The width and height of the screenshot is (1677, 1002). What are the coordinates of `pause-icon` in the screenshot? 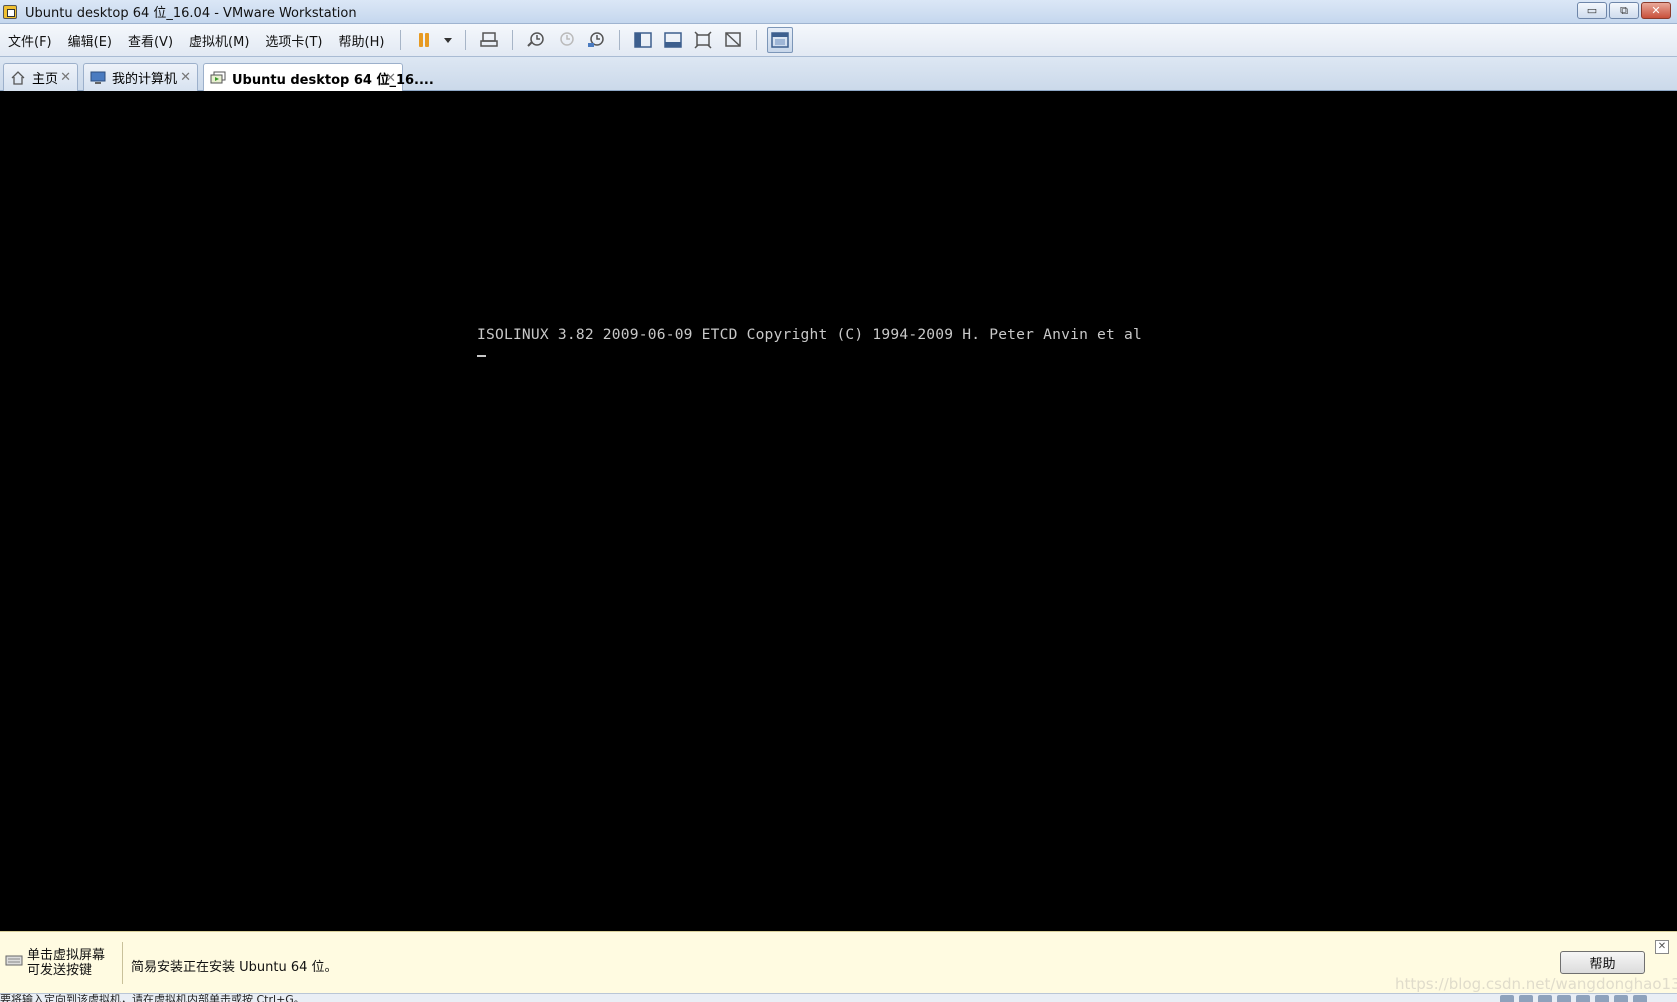 It's located at (421, 40).